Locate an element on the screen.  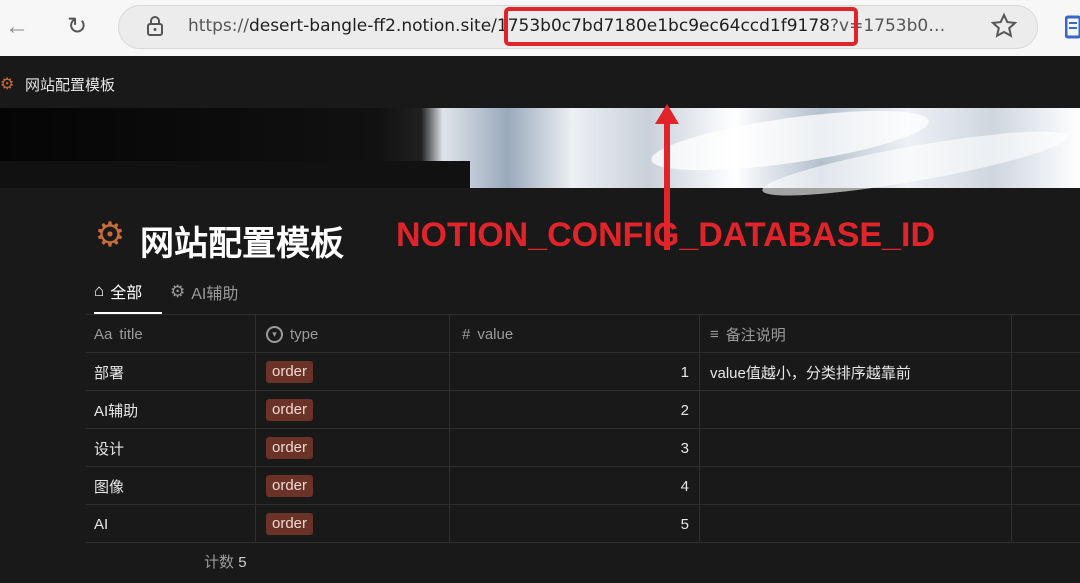
table-row: AI辅助 order 2 is located at coordinates (583, 410).